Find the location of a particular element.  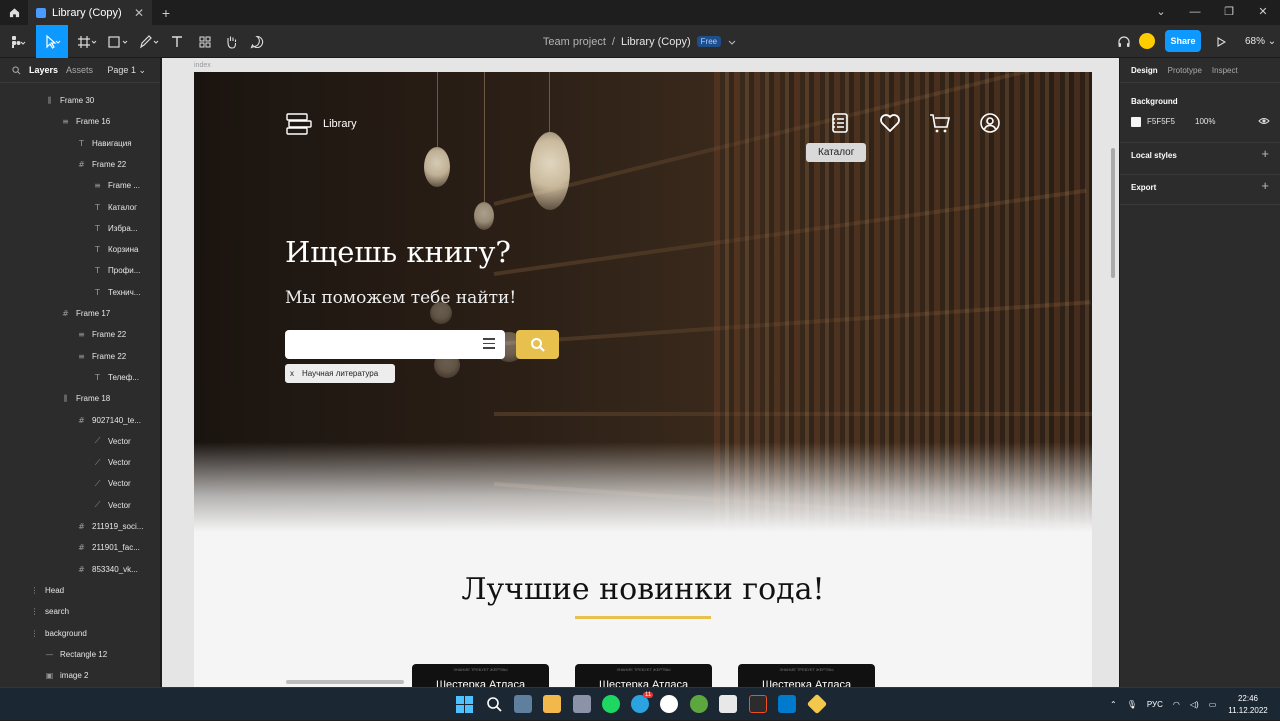

spotify-icon is located at coordinates (611, 704).